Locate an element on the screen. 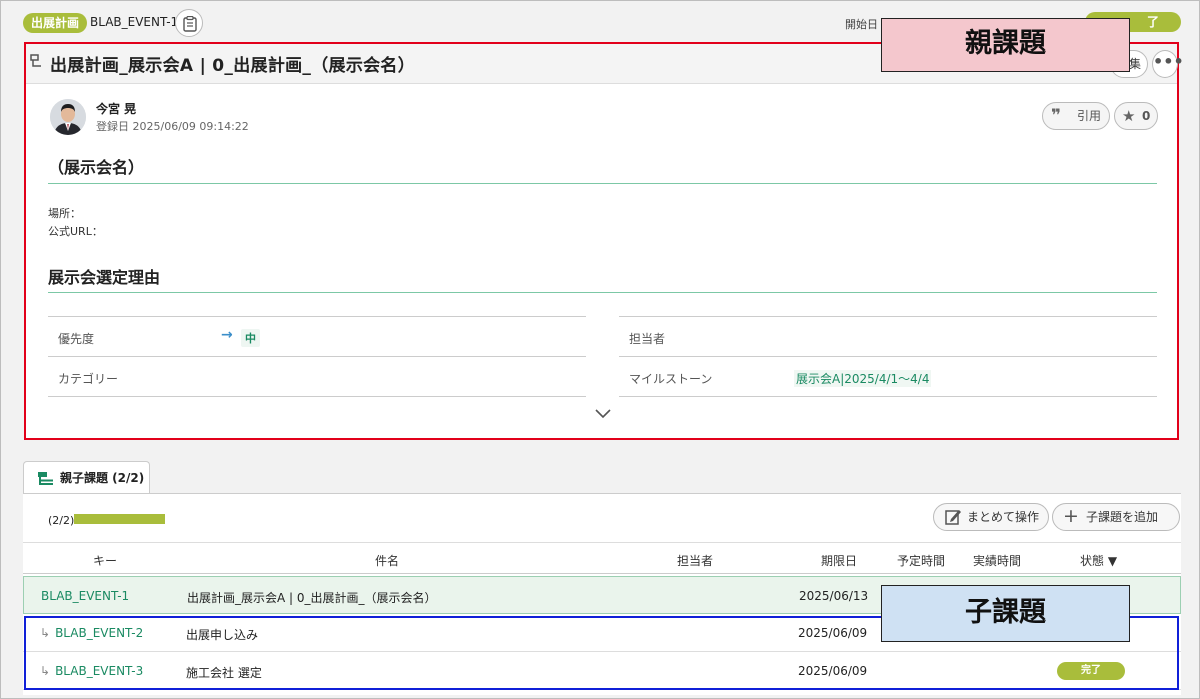 The image size is (1200, 699). batch-operation-button: まとめて操作 is located at coordinates (991, 517).